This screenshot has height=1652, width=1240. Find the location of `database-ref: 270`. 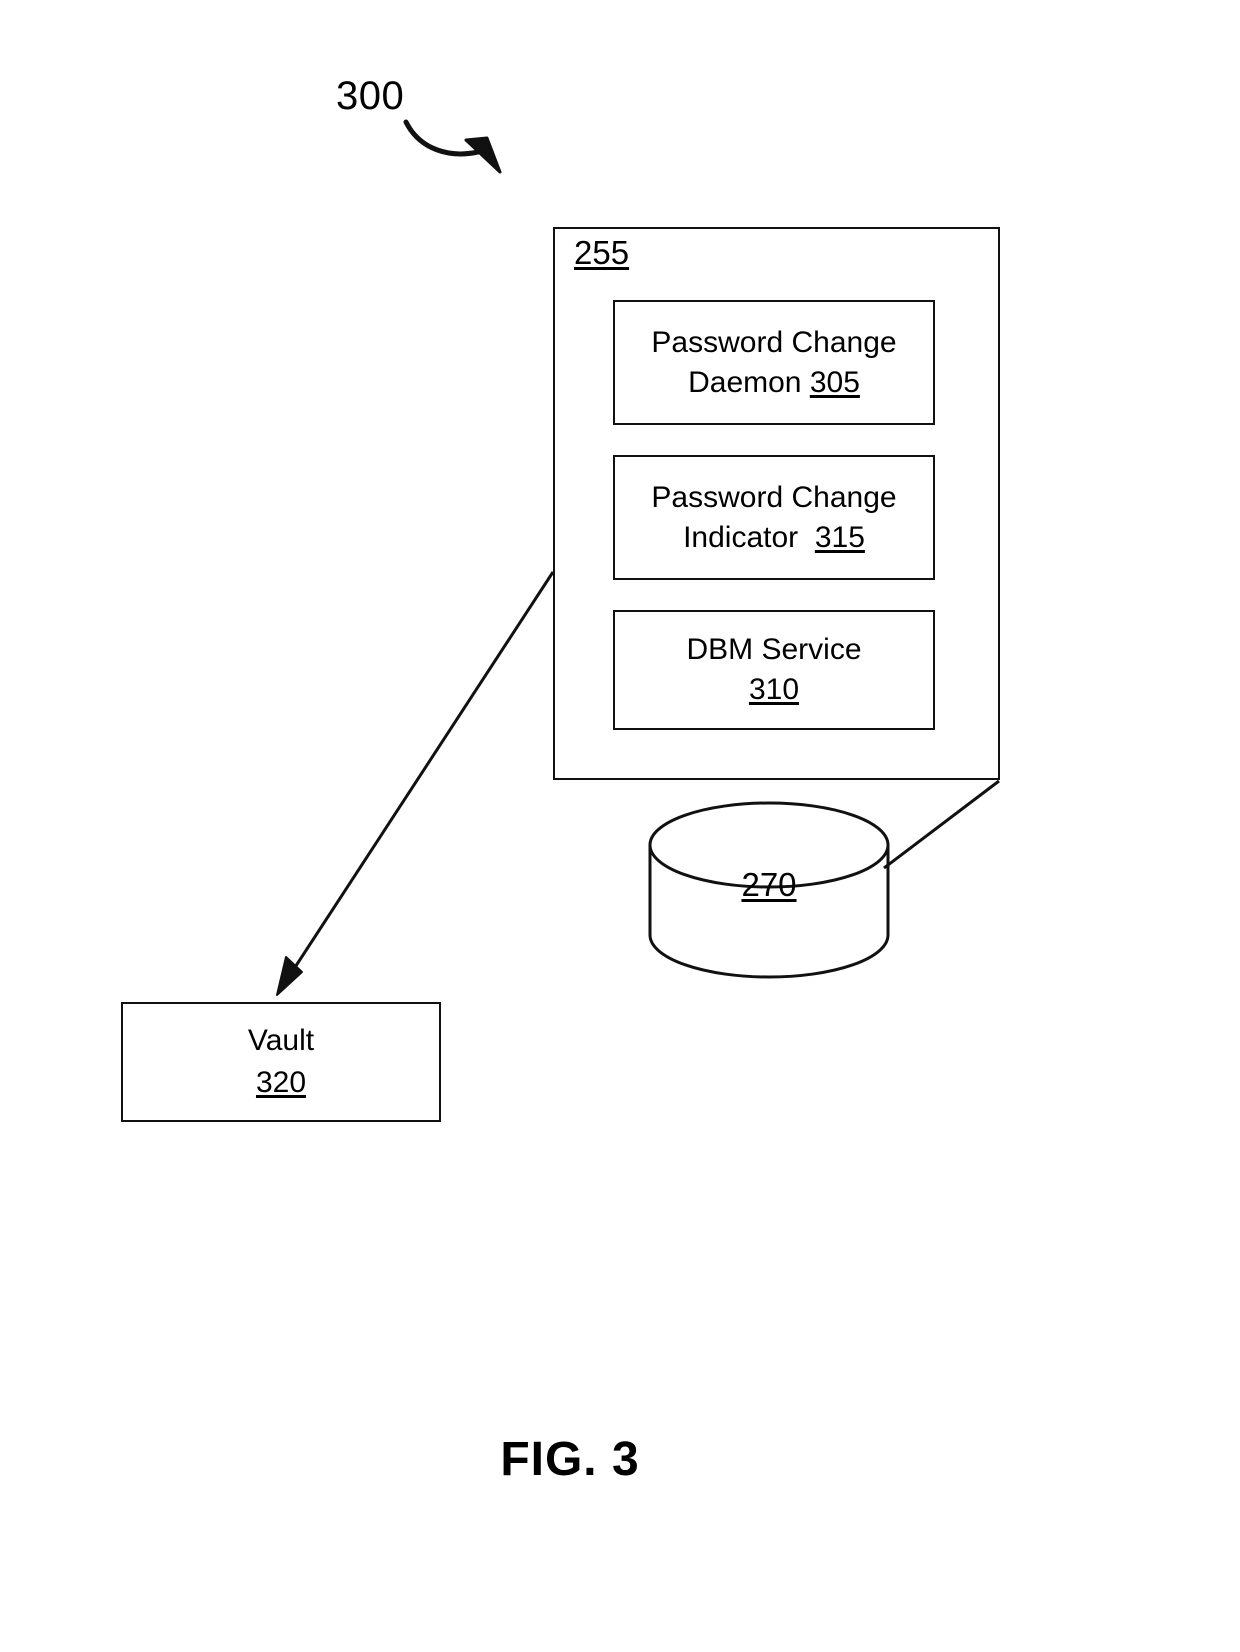

database-ref: 270 is located at coordinates (769, 884).